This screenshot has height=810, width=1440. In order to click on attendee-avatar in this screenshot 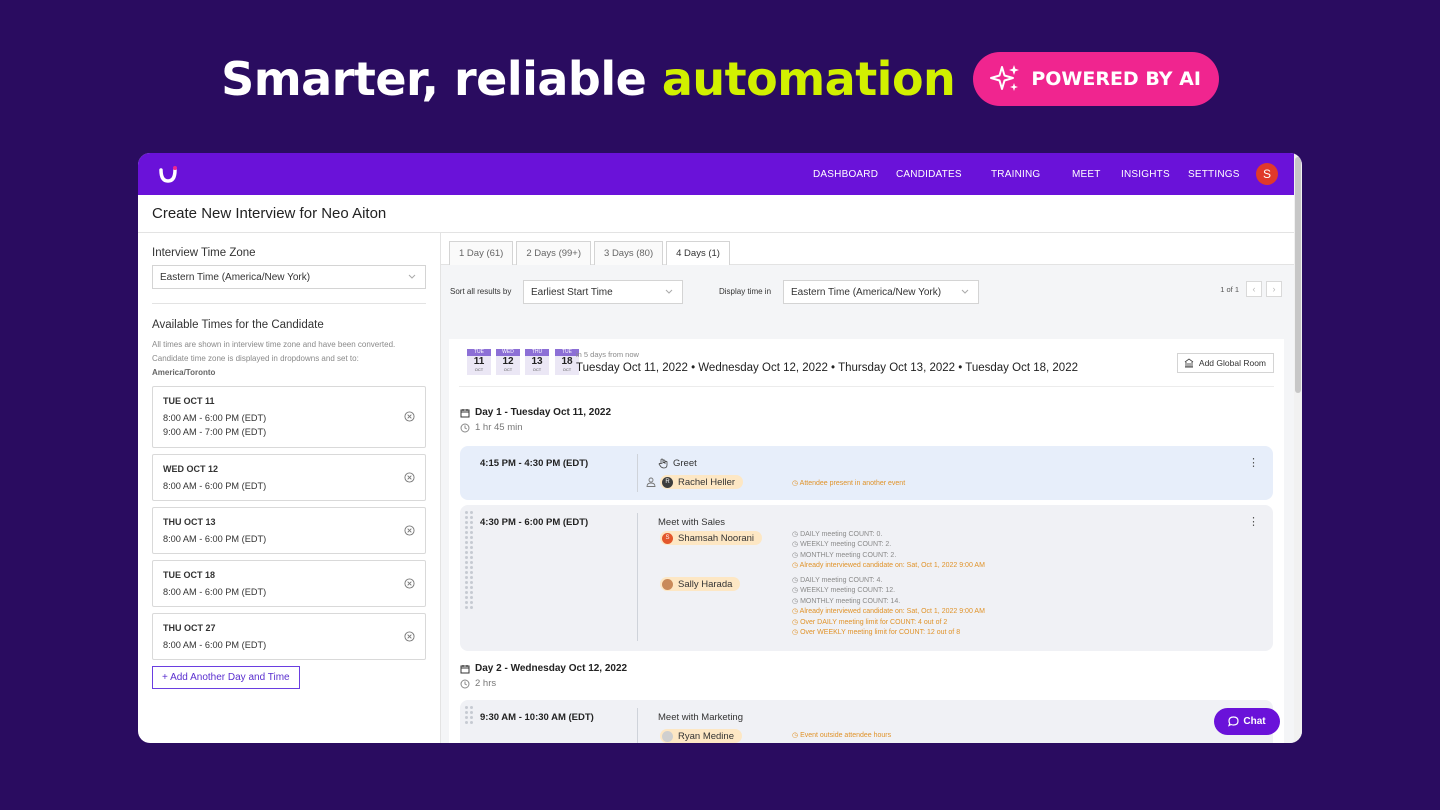, I will do `click(667, 736)`.